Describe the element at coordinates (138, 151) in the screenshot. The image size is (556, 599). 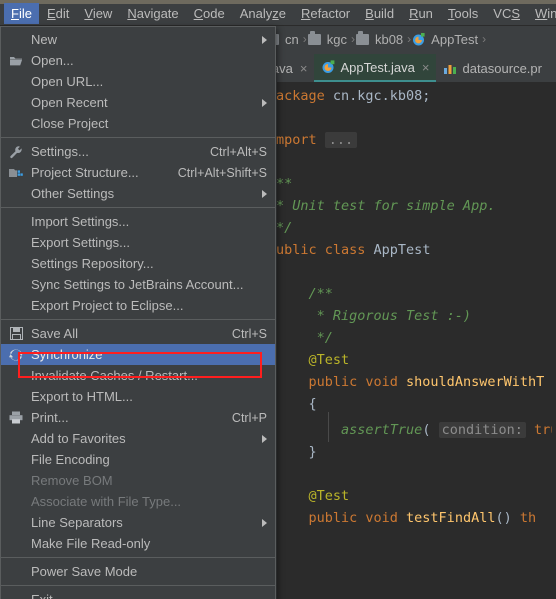
I see `menu-item-settings: Settings... Ctrl+Alt+S` at that location.